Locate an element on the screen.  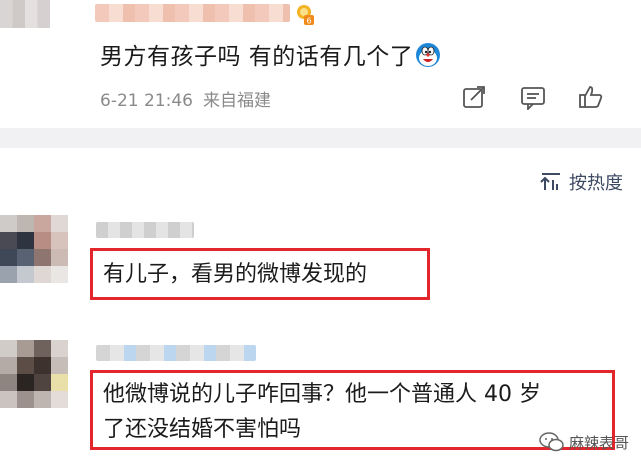
comment-meta: 6-21 21:46 来自福建 is located at coordinates (190, 98).